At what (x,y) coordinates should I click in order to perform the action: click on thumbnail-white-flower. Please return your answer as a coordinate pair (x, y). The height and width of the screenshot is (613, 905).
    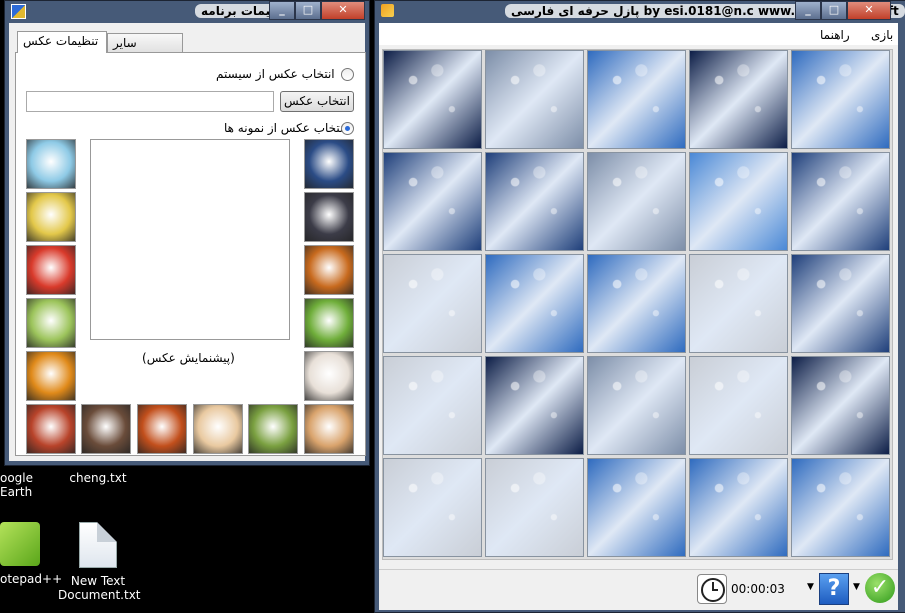
    Looking at the image, I should click on (329, 376).